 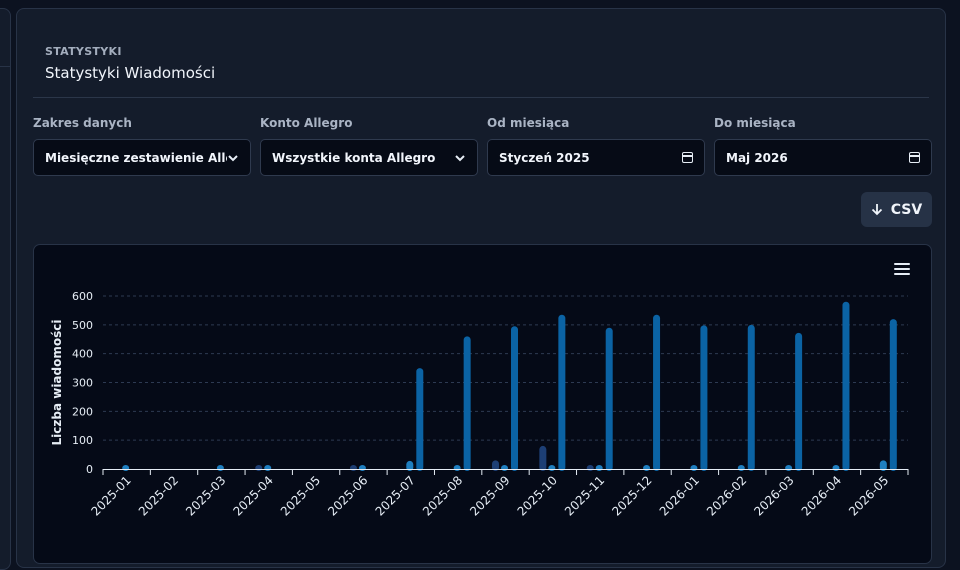 I want to click on y-tick-label: 0, so click(x=89, y=469).